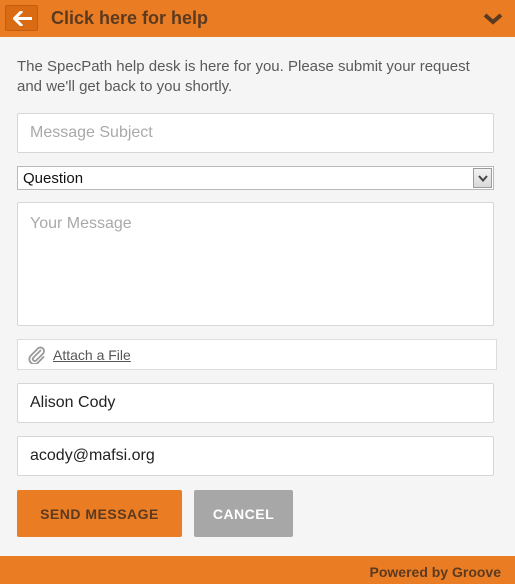 This screenshot has height=584, width=515. I want to click on arrow-left-icon, so click(22, 18).